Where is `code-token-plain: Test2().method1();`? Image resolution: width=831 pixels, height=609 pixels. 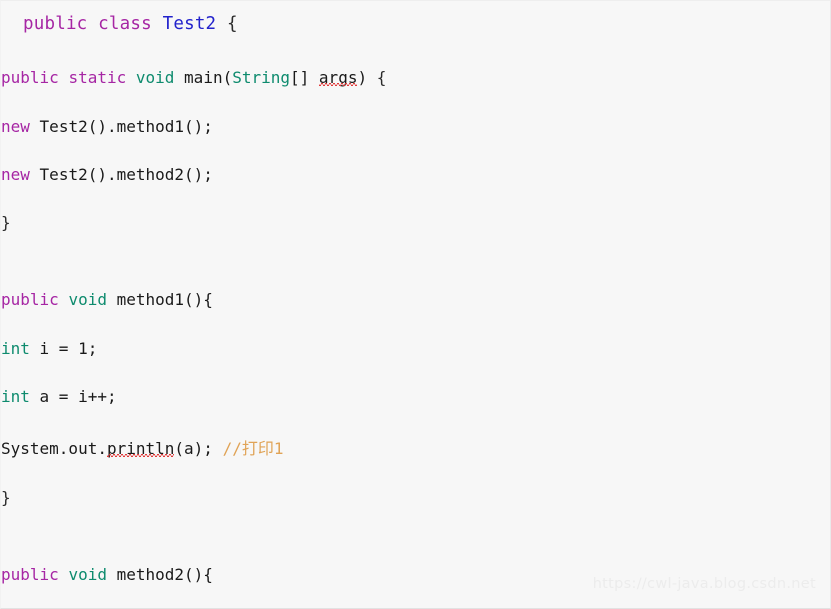 code-token-plain: Test2().method1(); is located at coordinates (126, 126).